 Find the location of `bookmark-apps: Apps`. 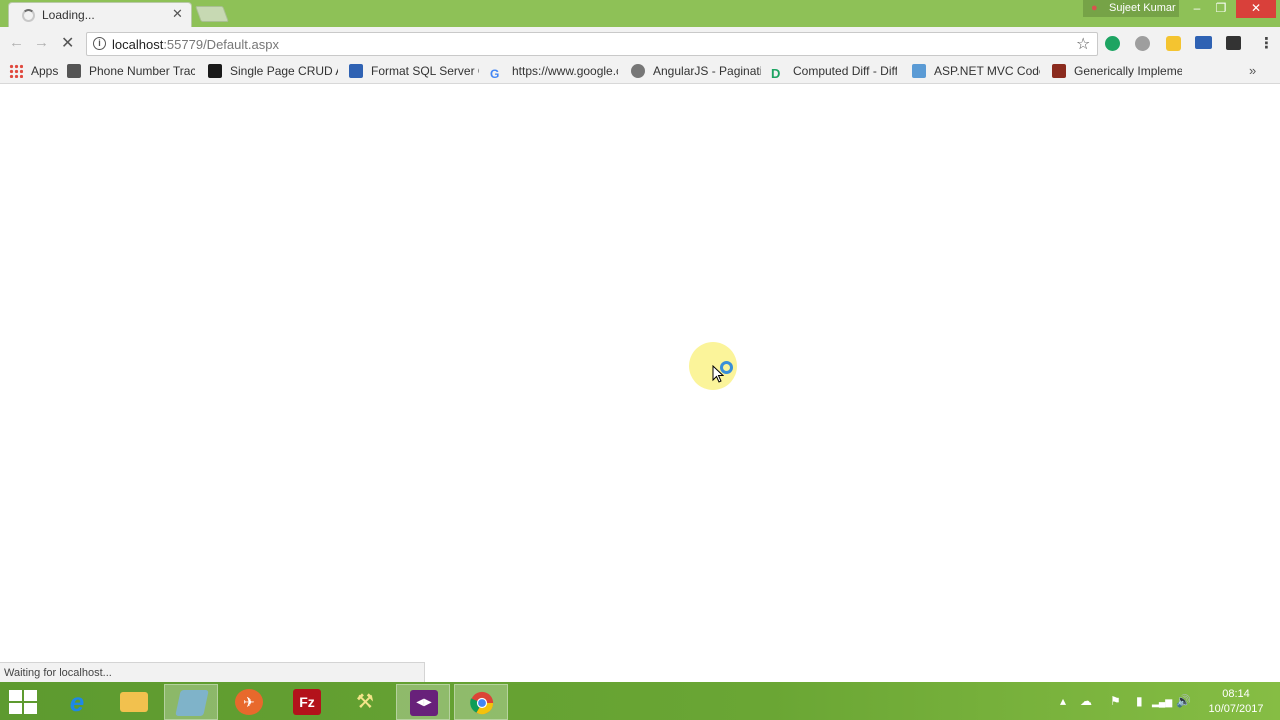

bookmark-apps: Apps is located at coordinates (33, 71).